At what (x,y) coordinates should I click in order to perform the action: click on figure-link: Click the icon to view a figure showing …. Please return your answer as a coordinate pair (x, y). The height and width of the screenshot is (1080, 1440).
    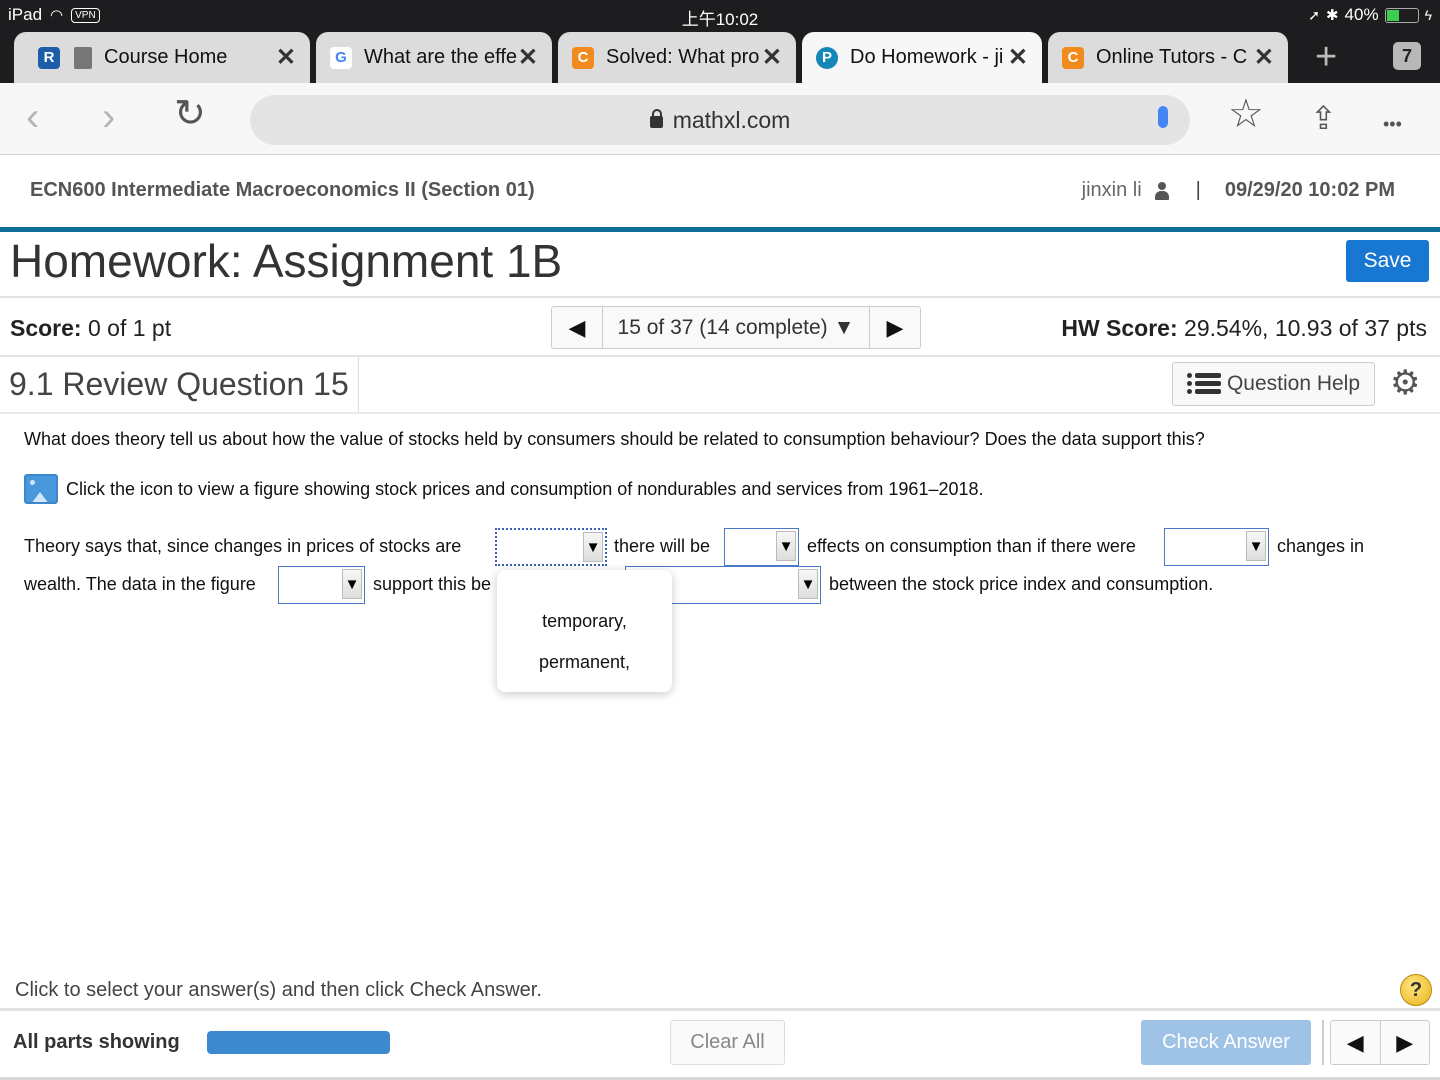
    Looking at the image, I should click on (504, 489).